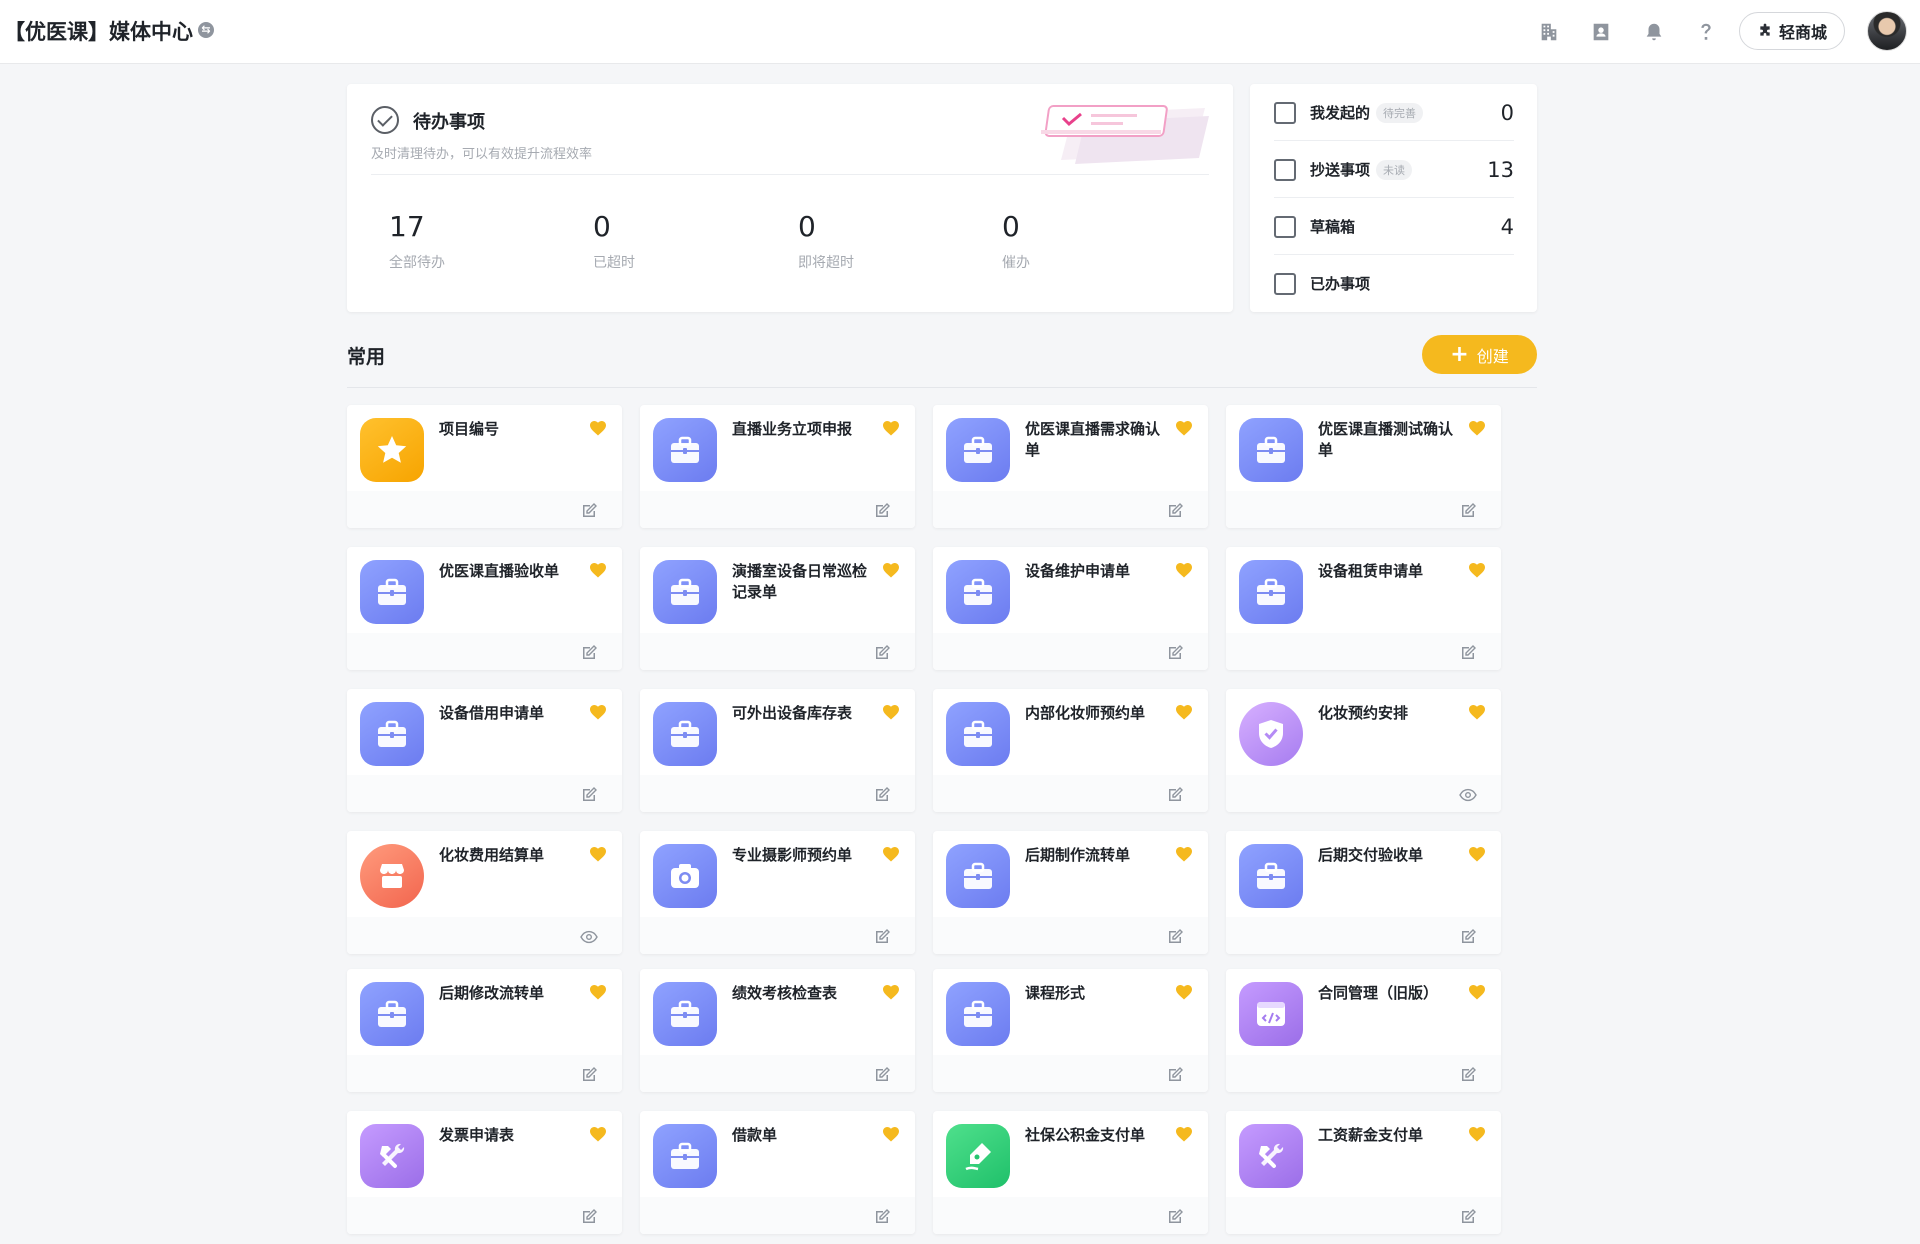  I want to click on app-tile: 直播业务立项申报, so click(777, 466).